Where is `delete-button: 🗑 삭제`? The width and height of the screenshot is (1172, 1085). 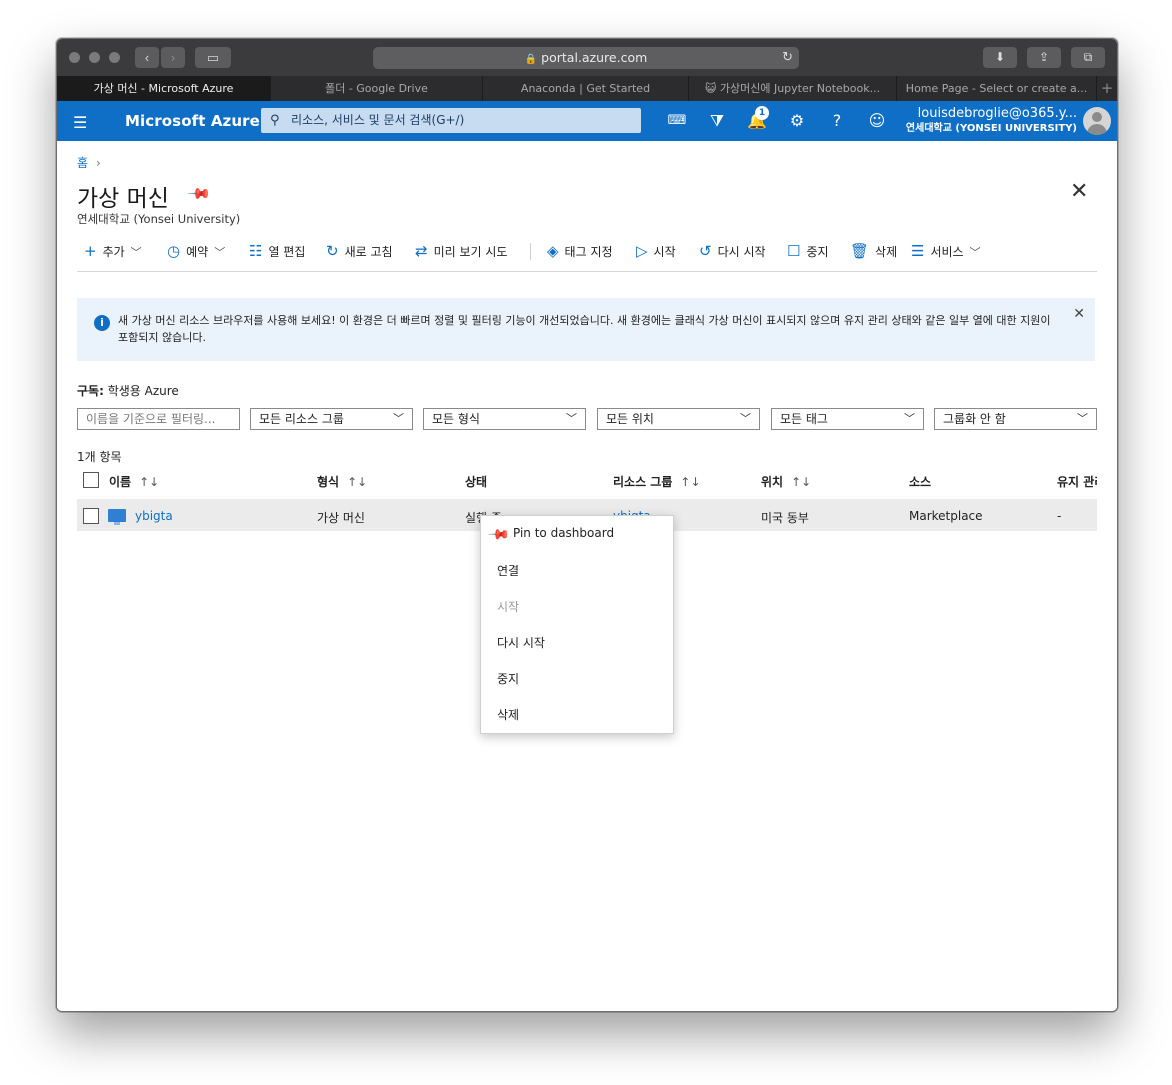 delete-button: 🗑 삭제 is located at coordinates (873, 251).